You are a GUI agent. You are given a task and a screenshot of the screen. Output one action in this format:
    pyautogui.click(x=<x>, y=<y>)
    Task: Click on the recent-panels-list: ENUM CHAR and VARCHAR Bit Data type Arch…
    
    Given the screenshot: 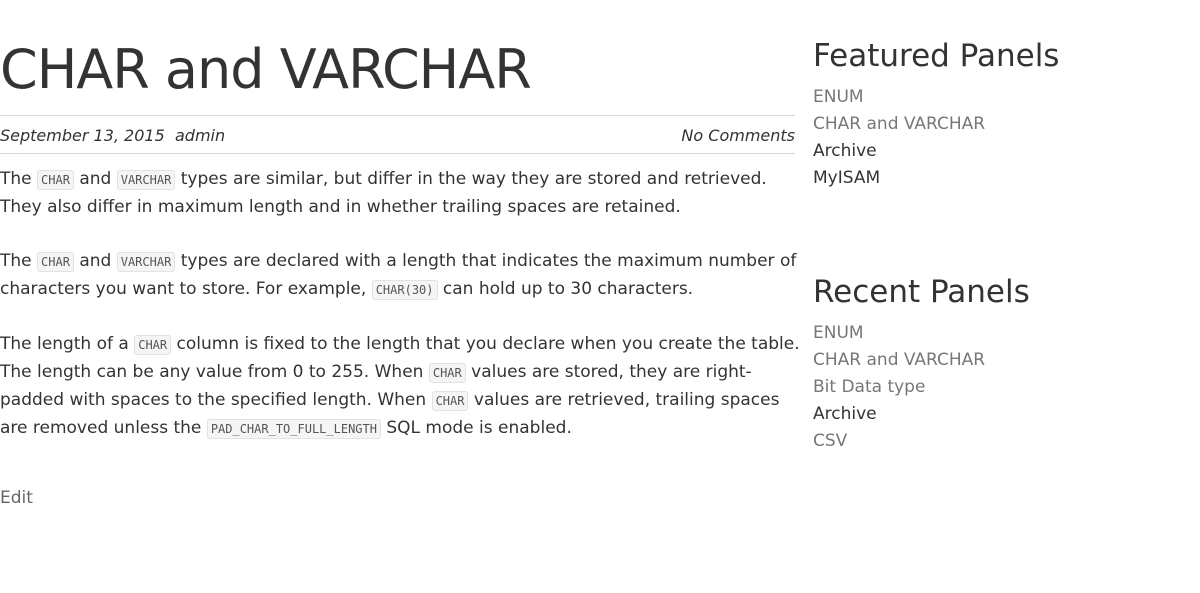 What is the action you would take?
    pyautogui.click(x=899, y=387)
    